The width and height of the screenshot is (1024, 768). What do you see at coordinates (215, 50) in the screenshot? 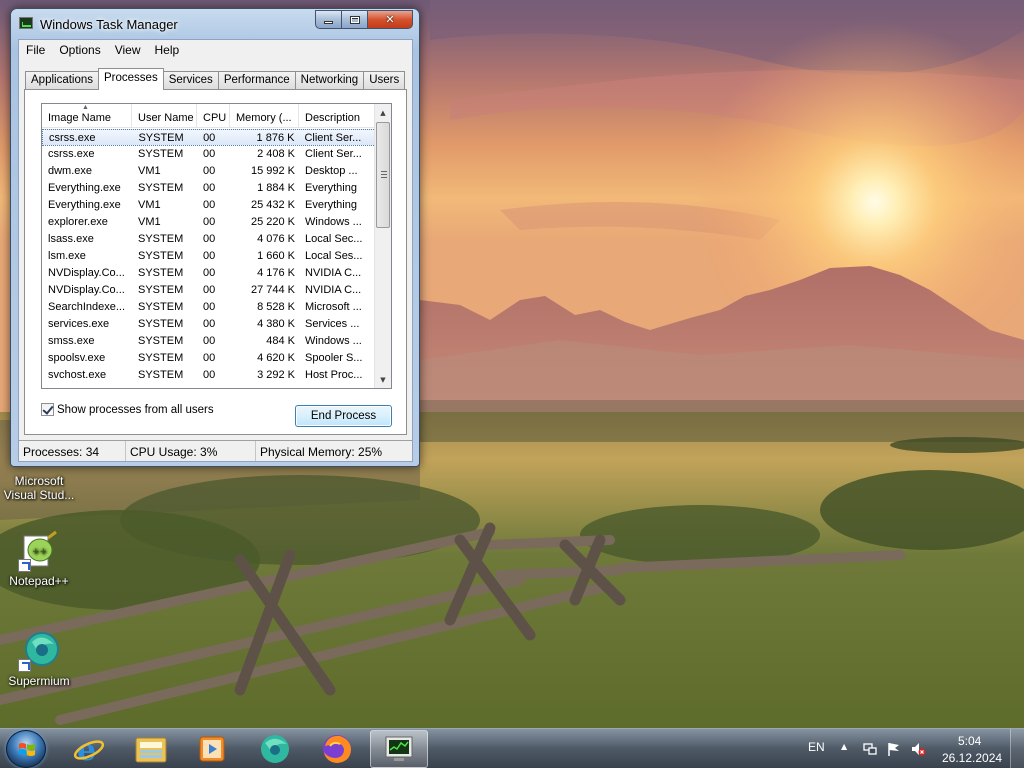
I see `menu-bar: File Options View Help` at bounding box center [215, 50].